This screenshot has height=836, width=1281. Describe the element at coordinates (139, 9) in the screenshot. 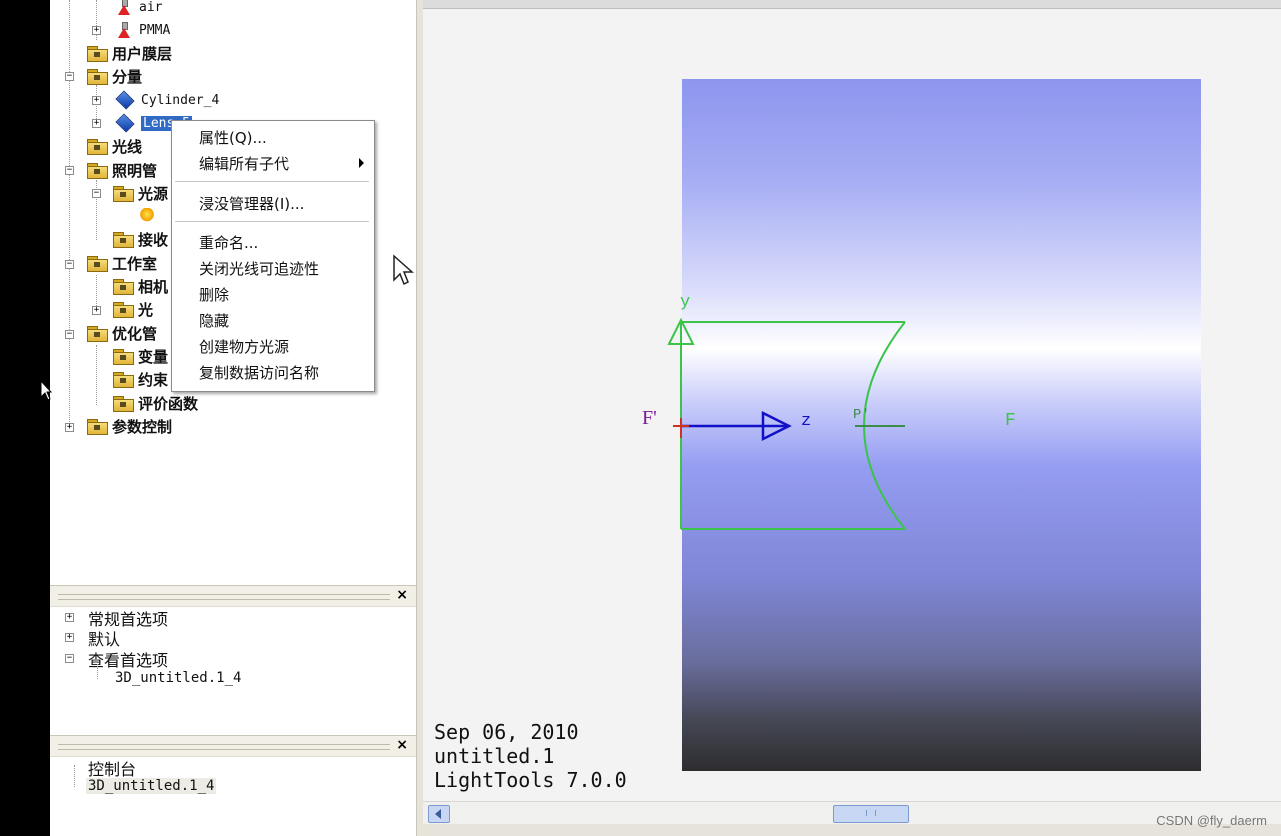

I see `tree-node-air: air` at that location.